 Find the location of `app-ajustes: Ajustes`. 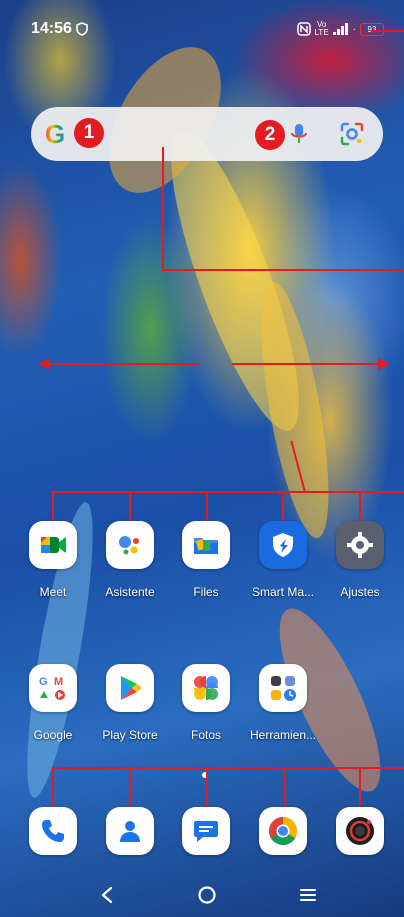

app-ajustes: Ajustes is located at coordinates (360, 560).